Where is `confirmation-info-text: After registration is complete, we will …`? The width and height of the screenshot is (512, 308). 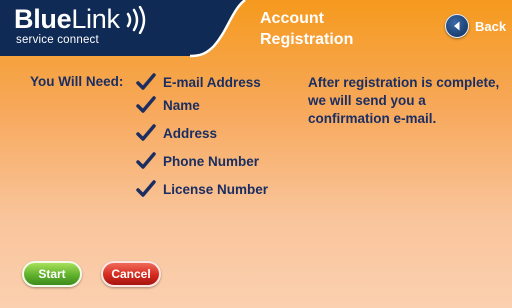
confirmation-info-text: After registration is complete, we will … is located at coordinates (404, 100).